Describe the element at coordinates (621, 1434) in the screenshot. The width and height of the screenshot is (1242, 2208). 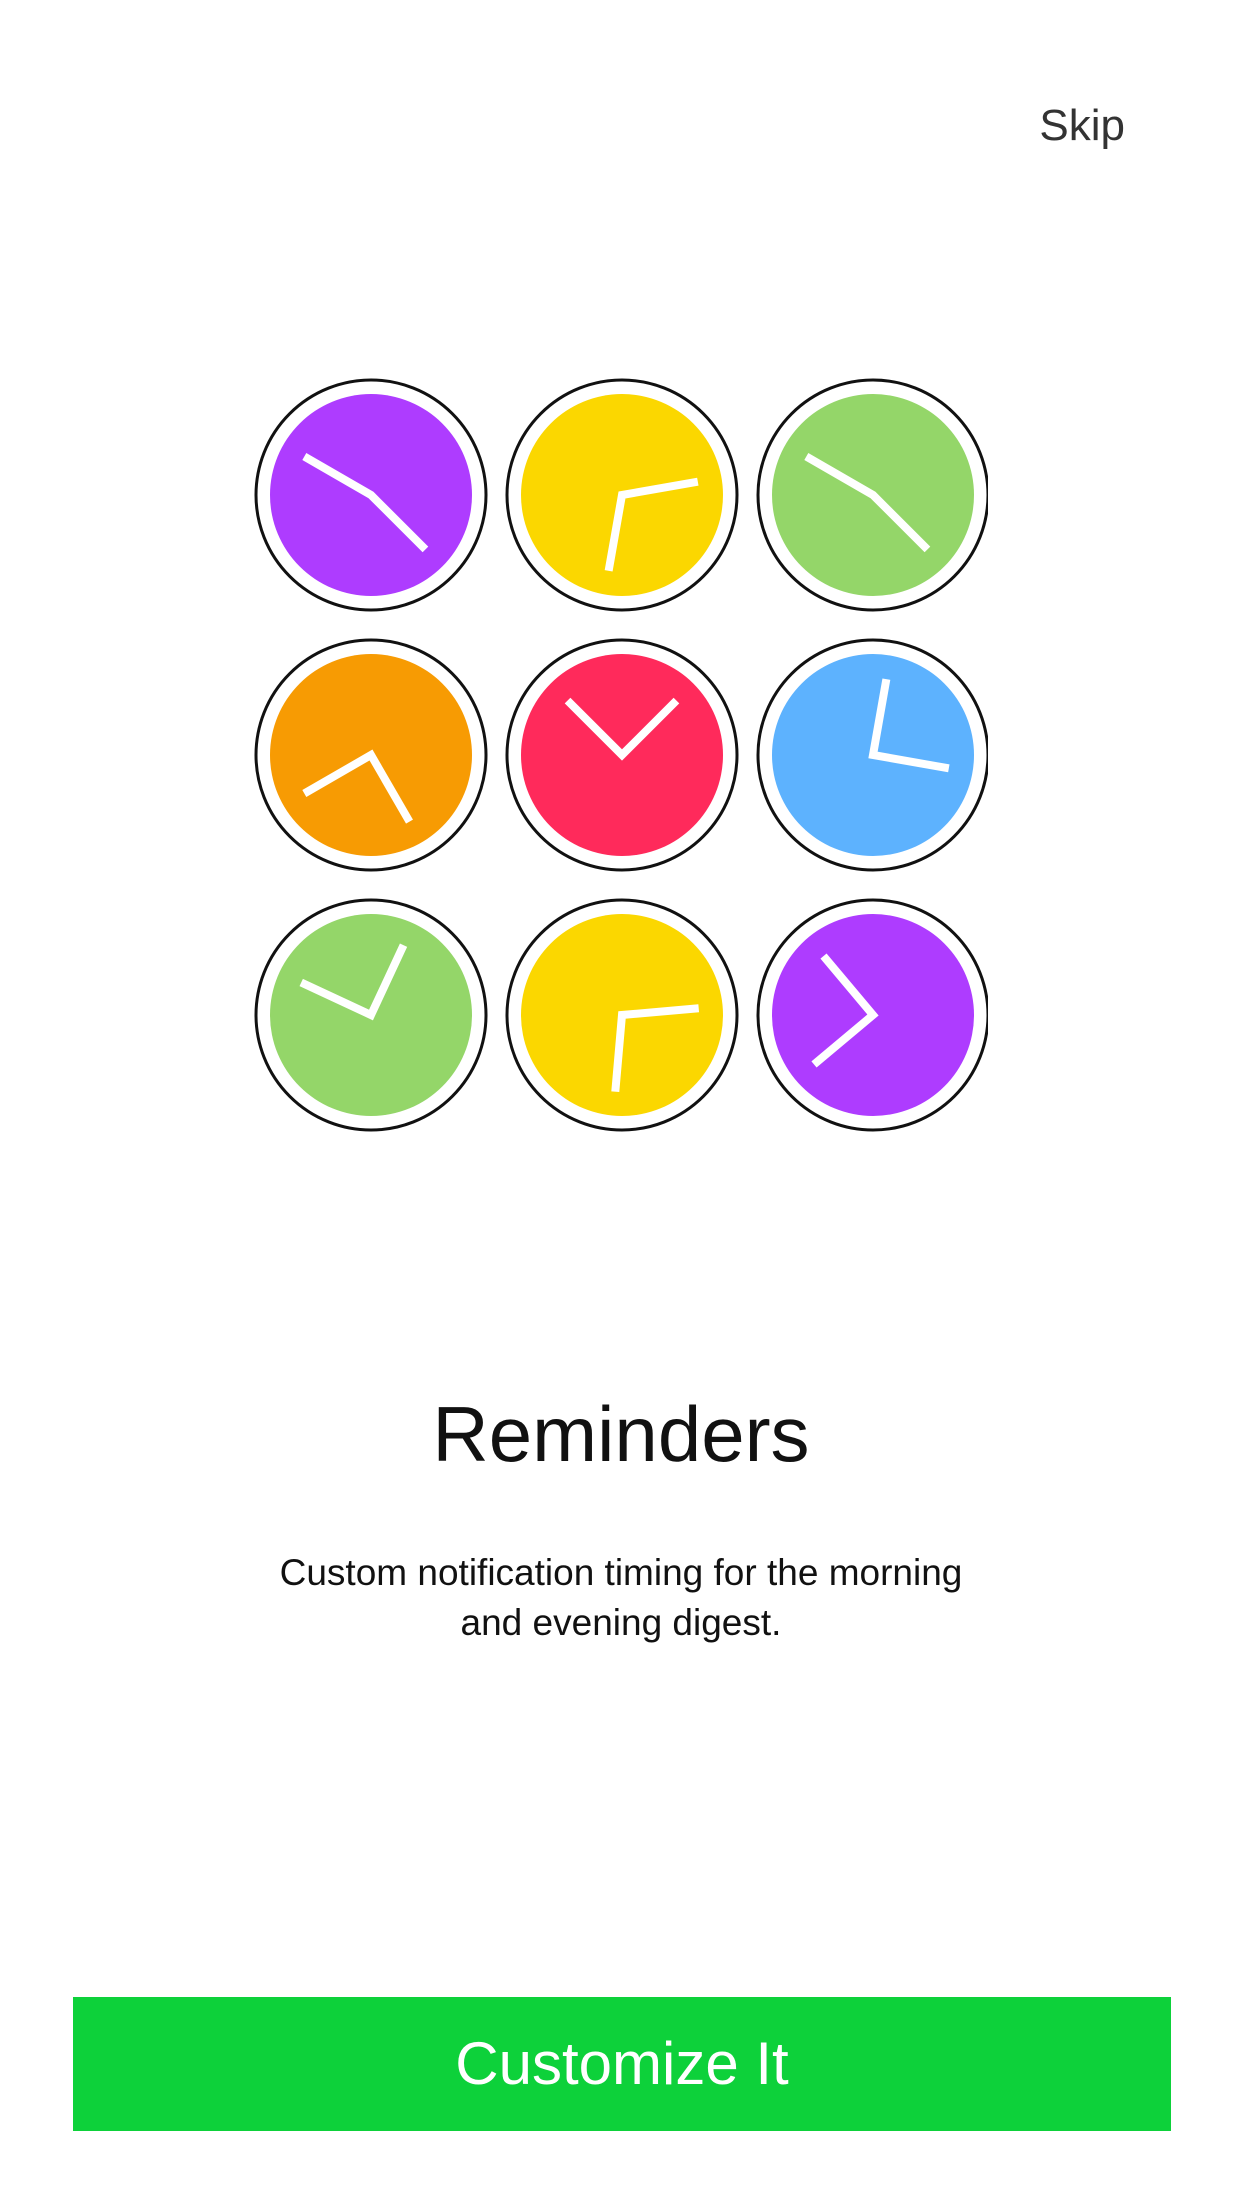
I see `page-title: Reminders` at that location.